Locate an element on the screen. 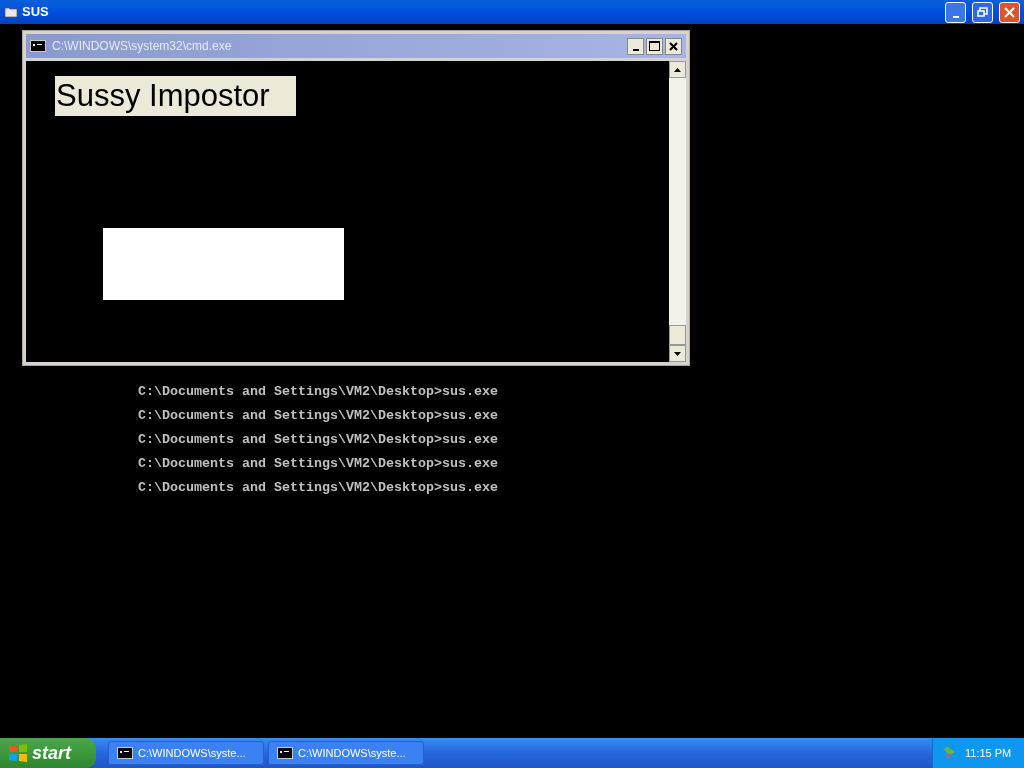 The width and height of the screenshot is (1024, 768). maximize-icon is located at coordinates (654, 46).